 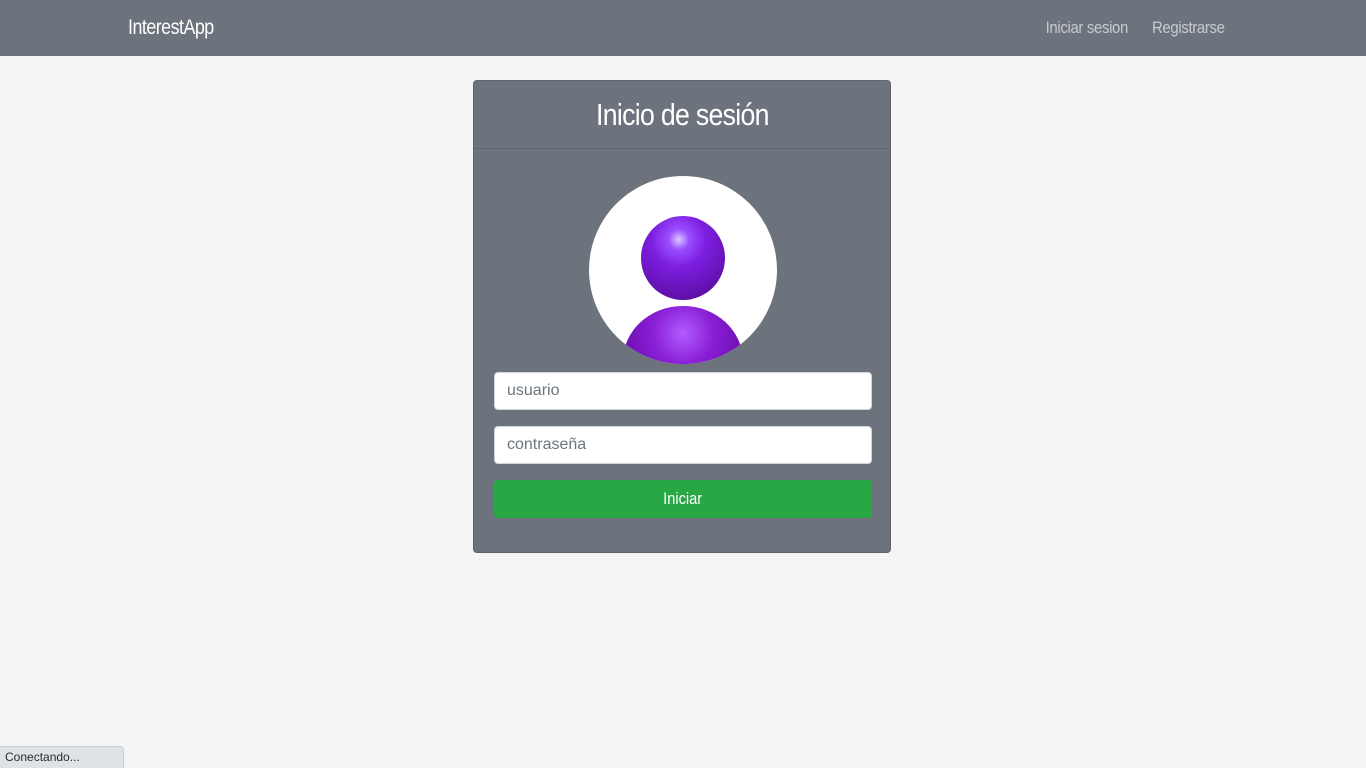 I want to click on username-input, so click(x=683, y=391).